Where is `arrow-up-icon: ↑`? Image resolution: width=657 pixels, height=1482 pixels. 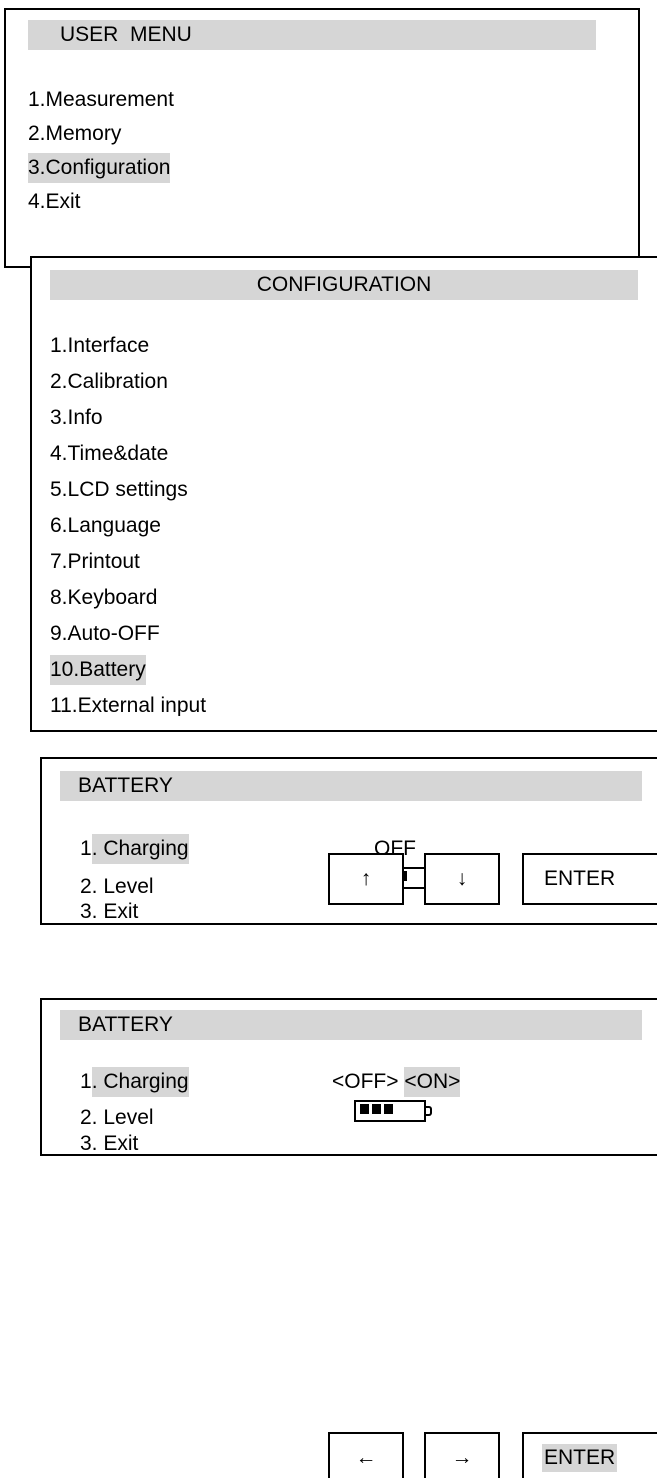 arrow-up-icon: ↑ is located at coordinates (366, 878).